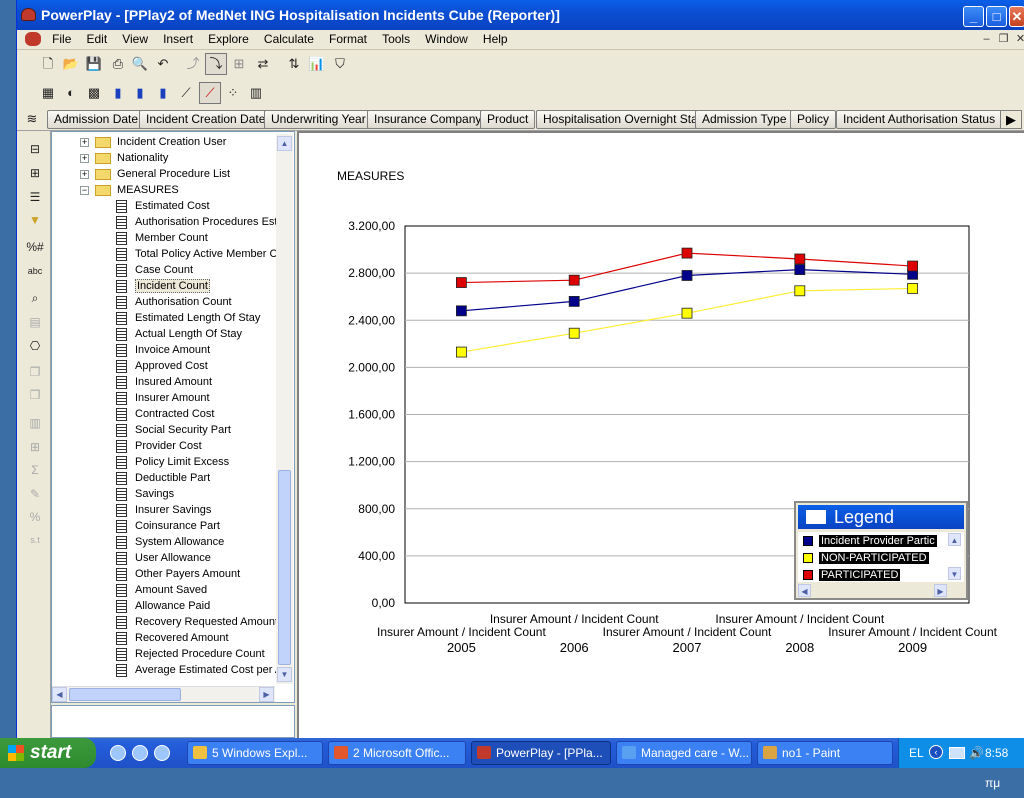 Image resolution: width=1024 pixels, height=798 pixels. I want to click on legend-item: PARTICIPATED, so click(852, 575).